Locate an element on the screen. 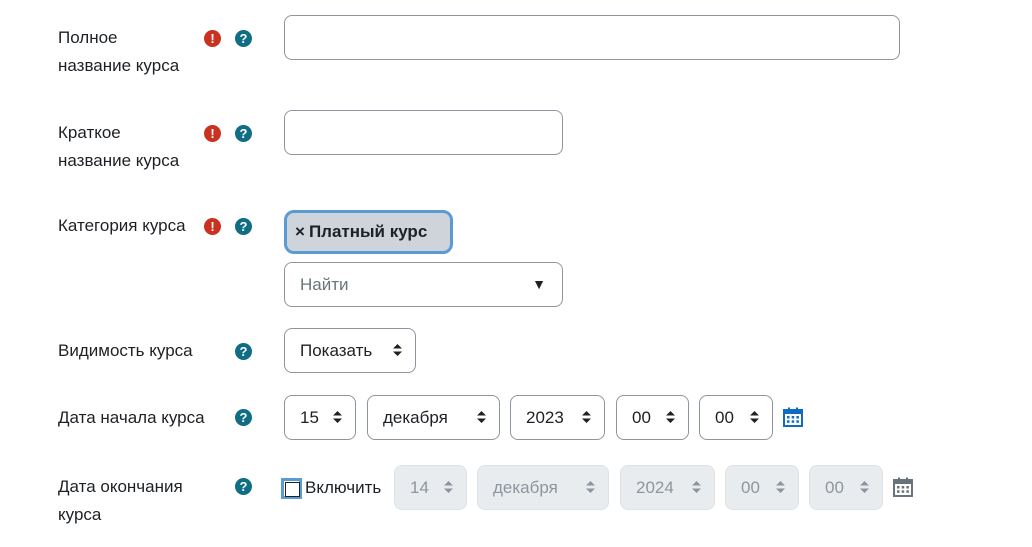 Image resolution: width=1032 pixels, height=547 pixels. category-chip: × Платный курс is located at coordinates (368, 232).